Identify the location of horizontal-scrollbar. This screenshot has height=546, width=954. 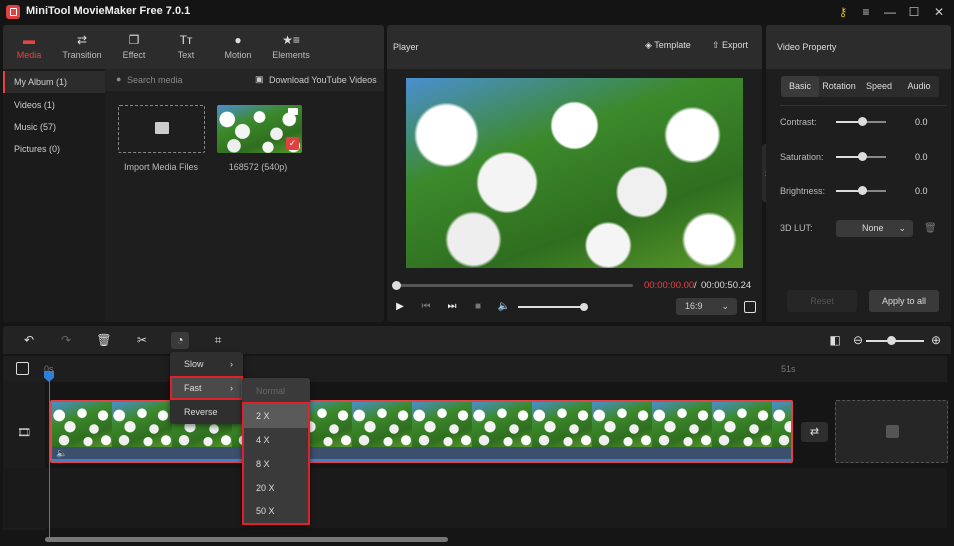
(246, 539).